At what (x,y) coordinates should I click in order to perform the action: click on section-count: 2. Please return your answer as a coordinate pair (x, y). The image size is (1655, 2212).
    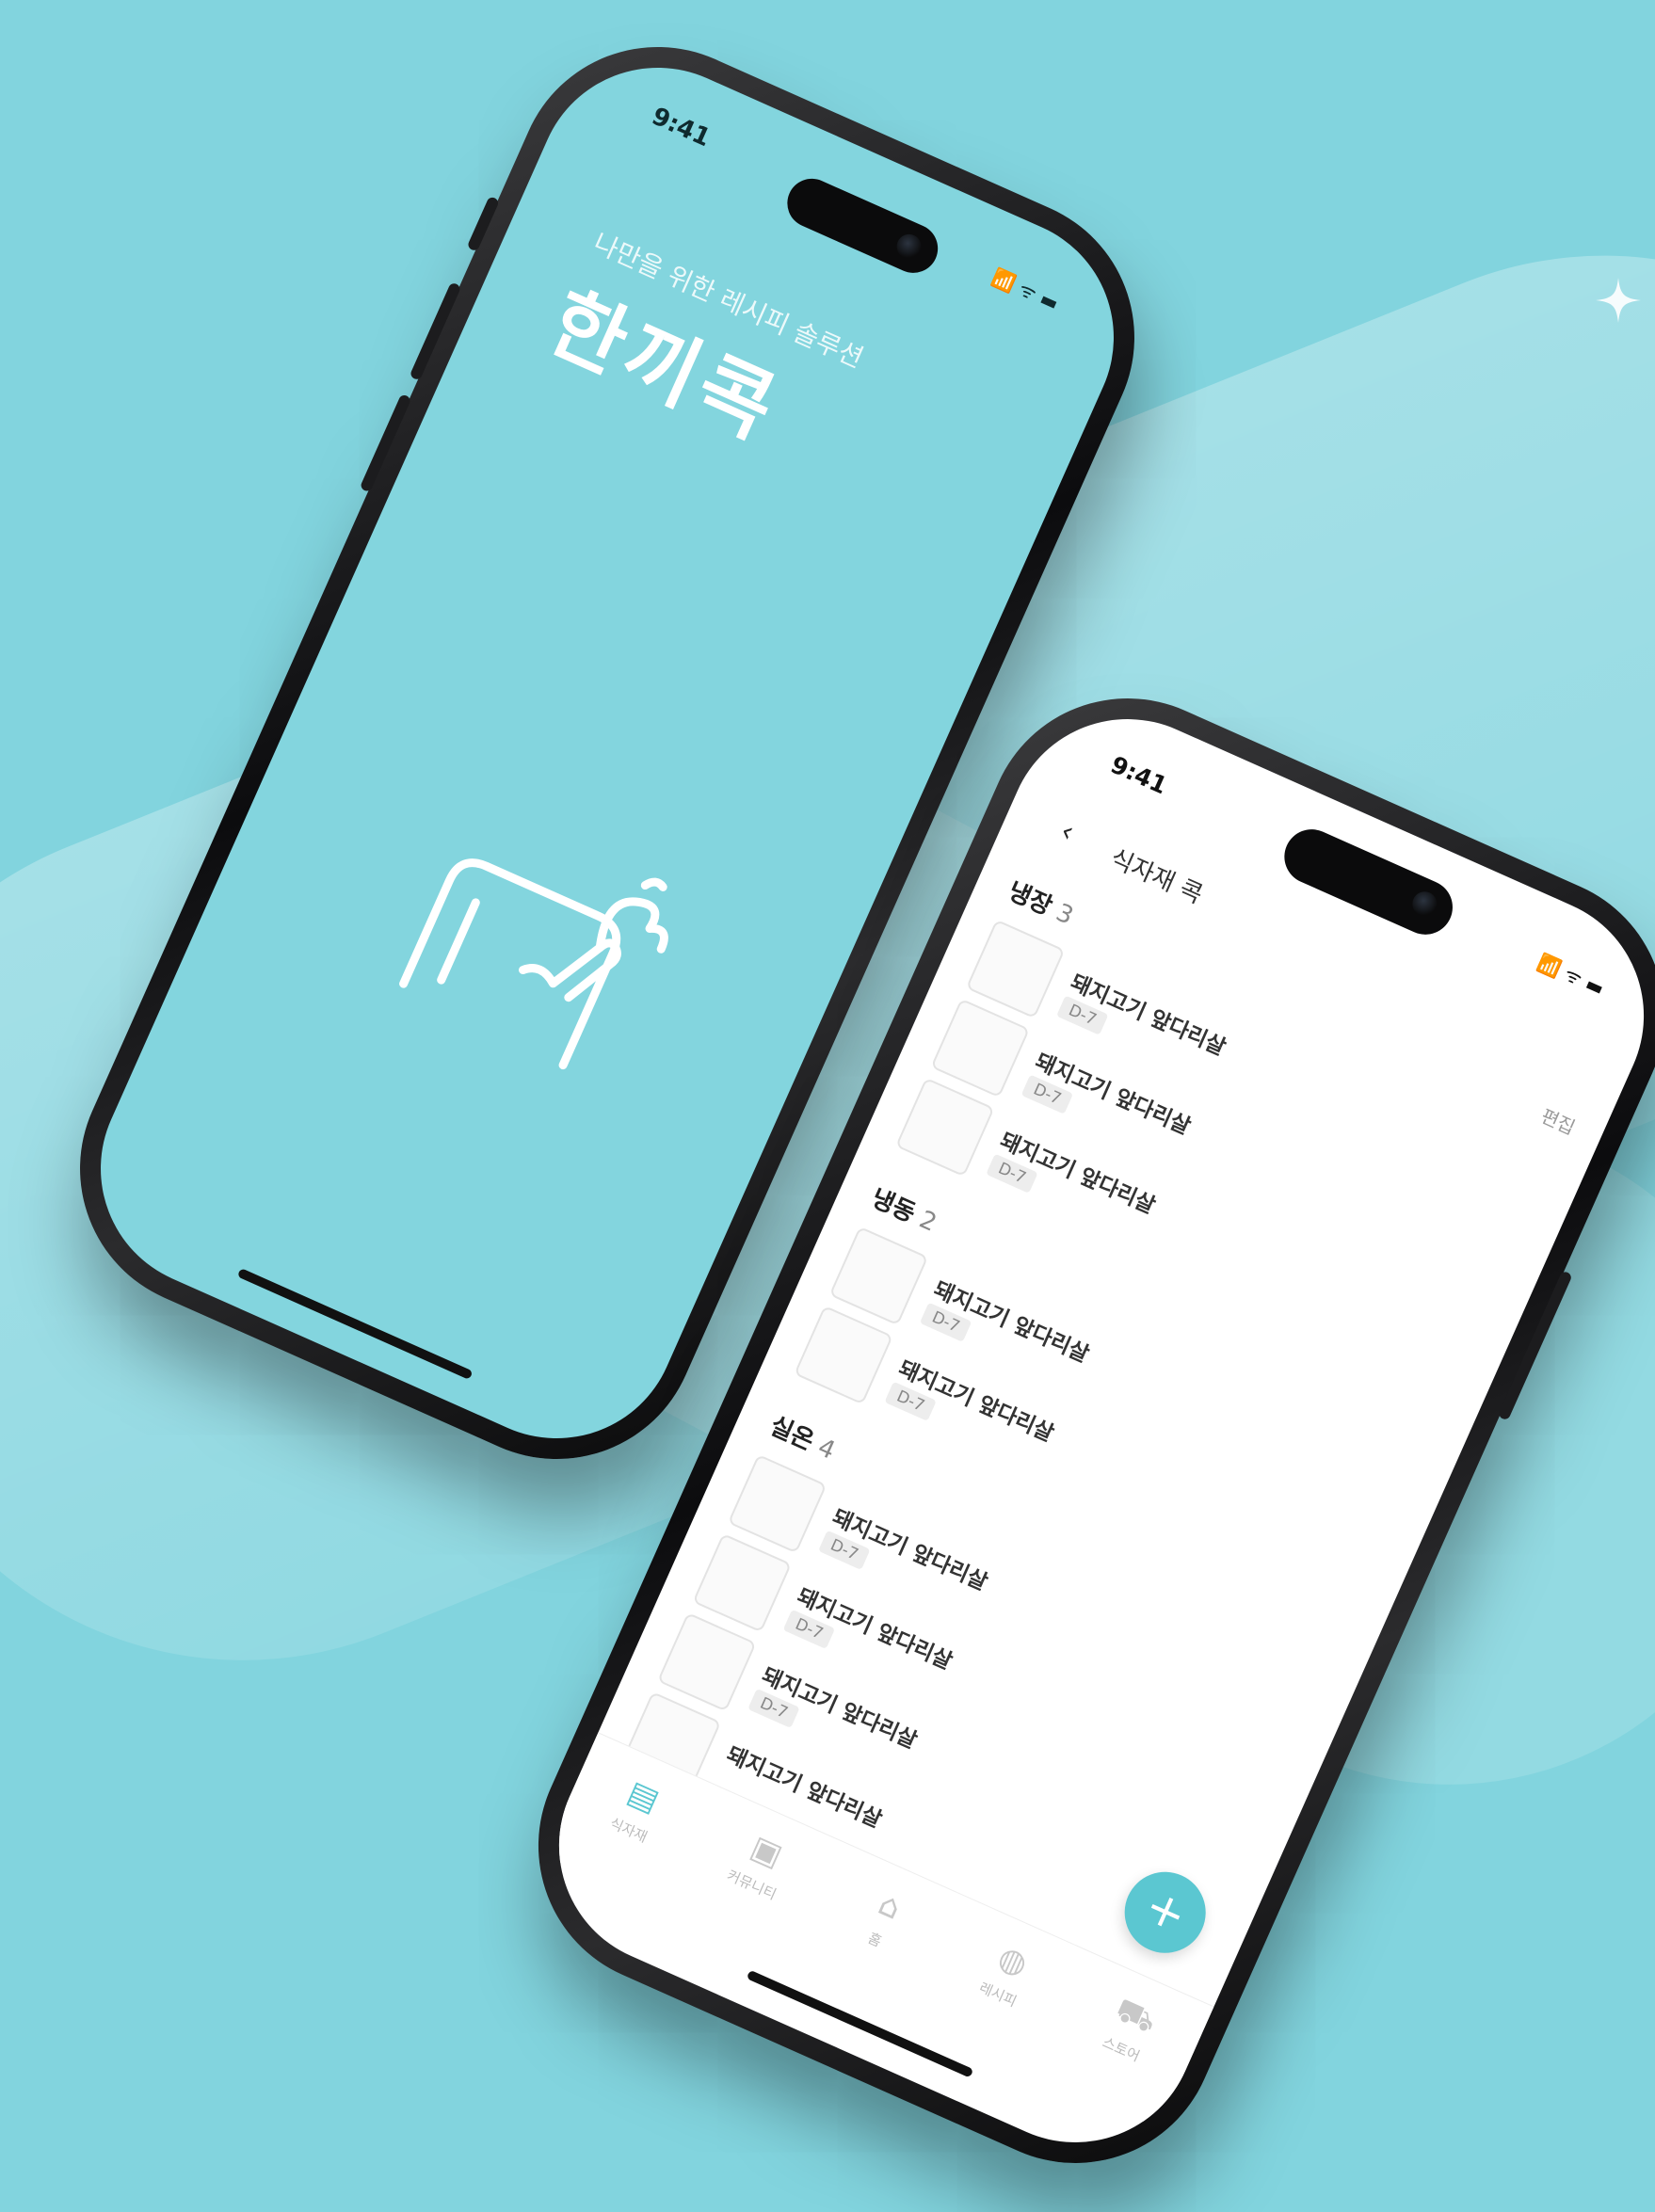
    Looking at the image, I should click on (927, 1221).